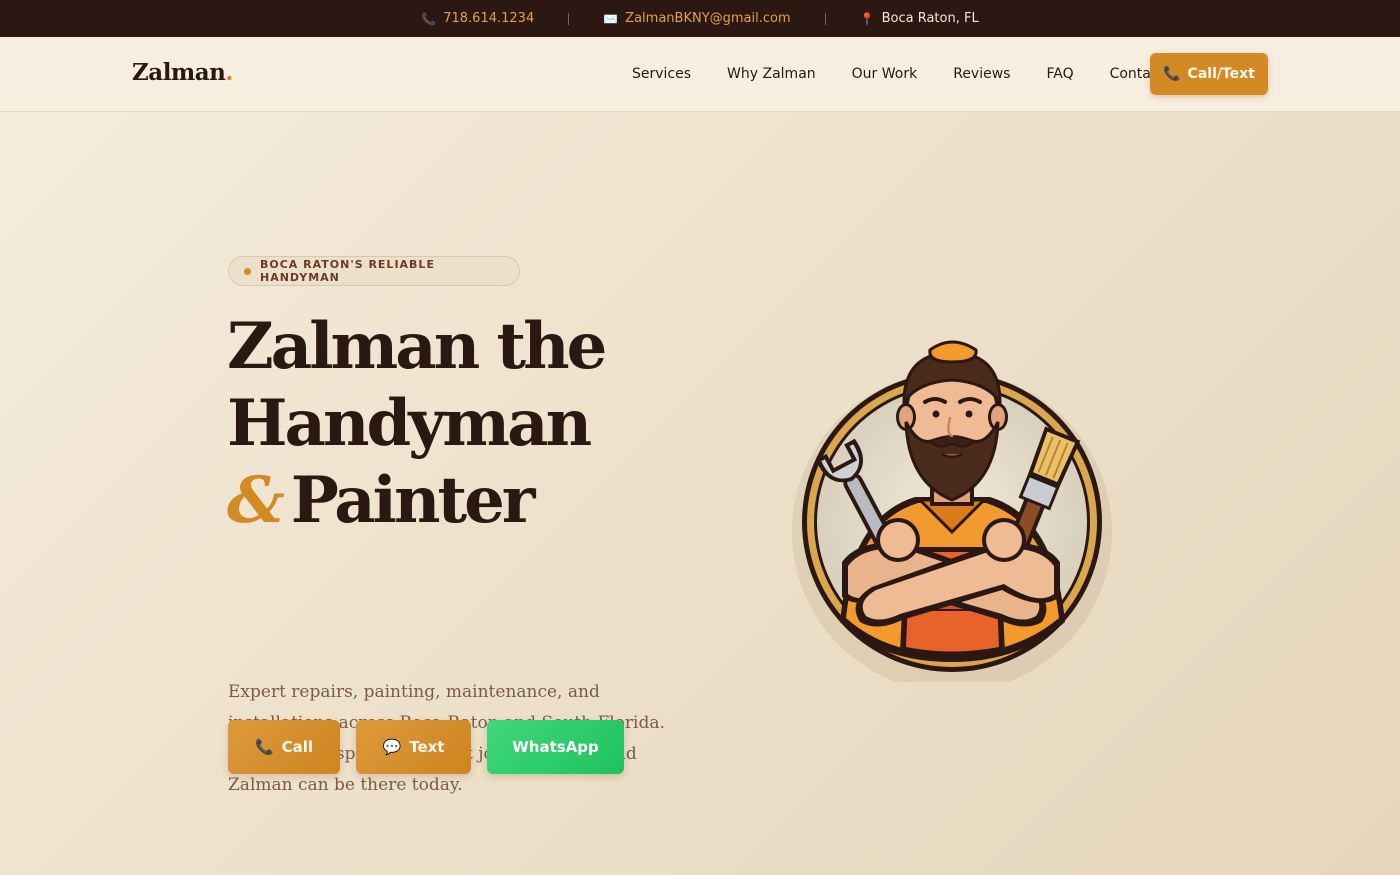 The width and height of the screenshot is (1400, 875). Describe the element at coordinates (981, 74) in the screenshot. I see `nav-link-reviews: Reviews` at that location.